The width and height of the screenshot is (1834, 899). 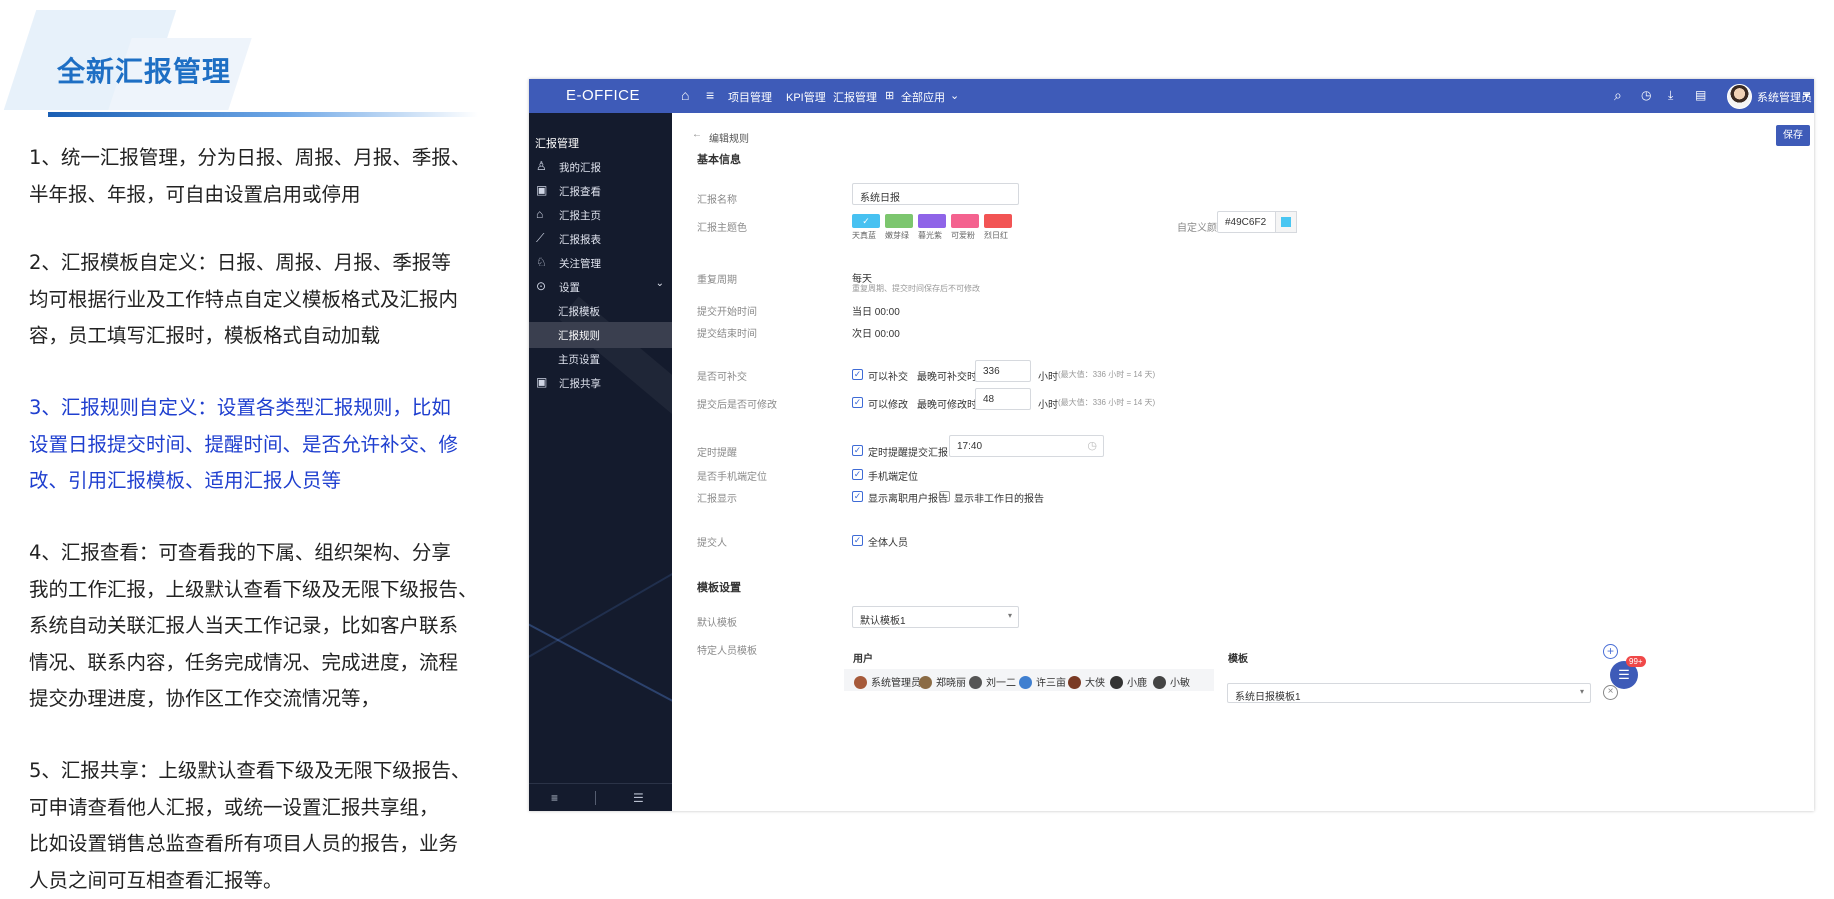 I want to click on save-button: 保存, so click(x=1793, y=135).